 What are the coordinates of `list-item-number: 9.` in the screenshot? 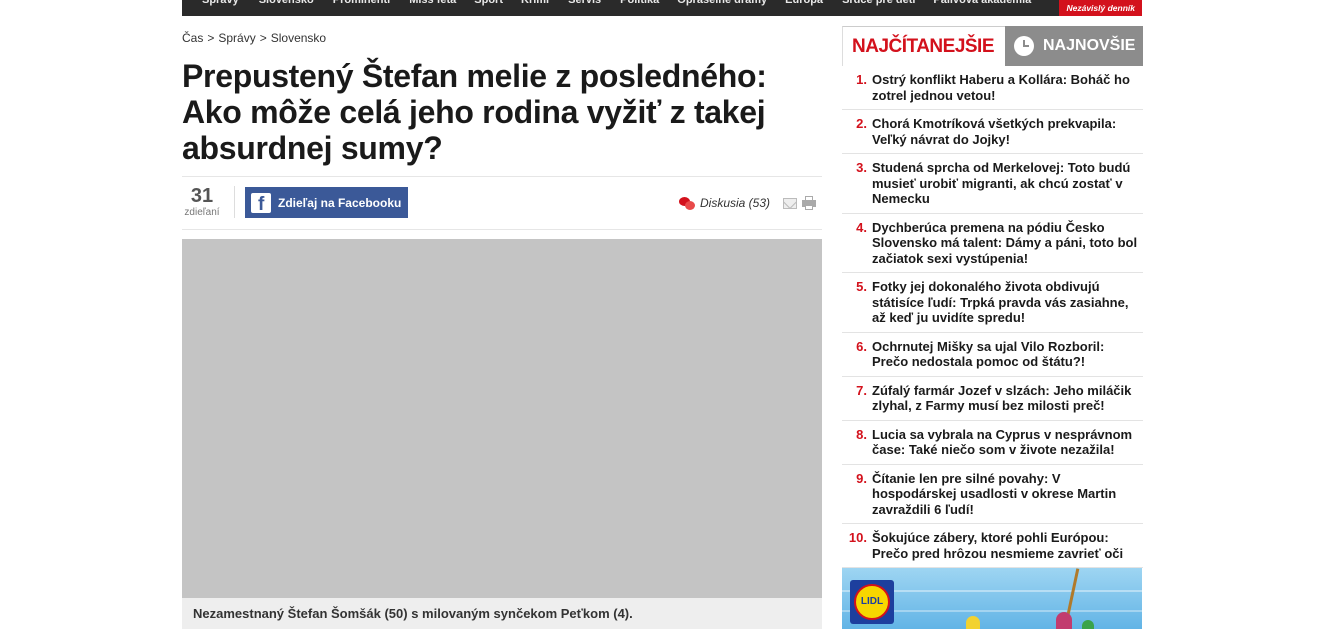 It's located at (861, 478).